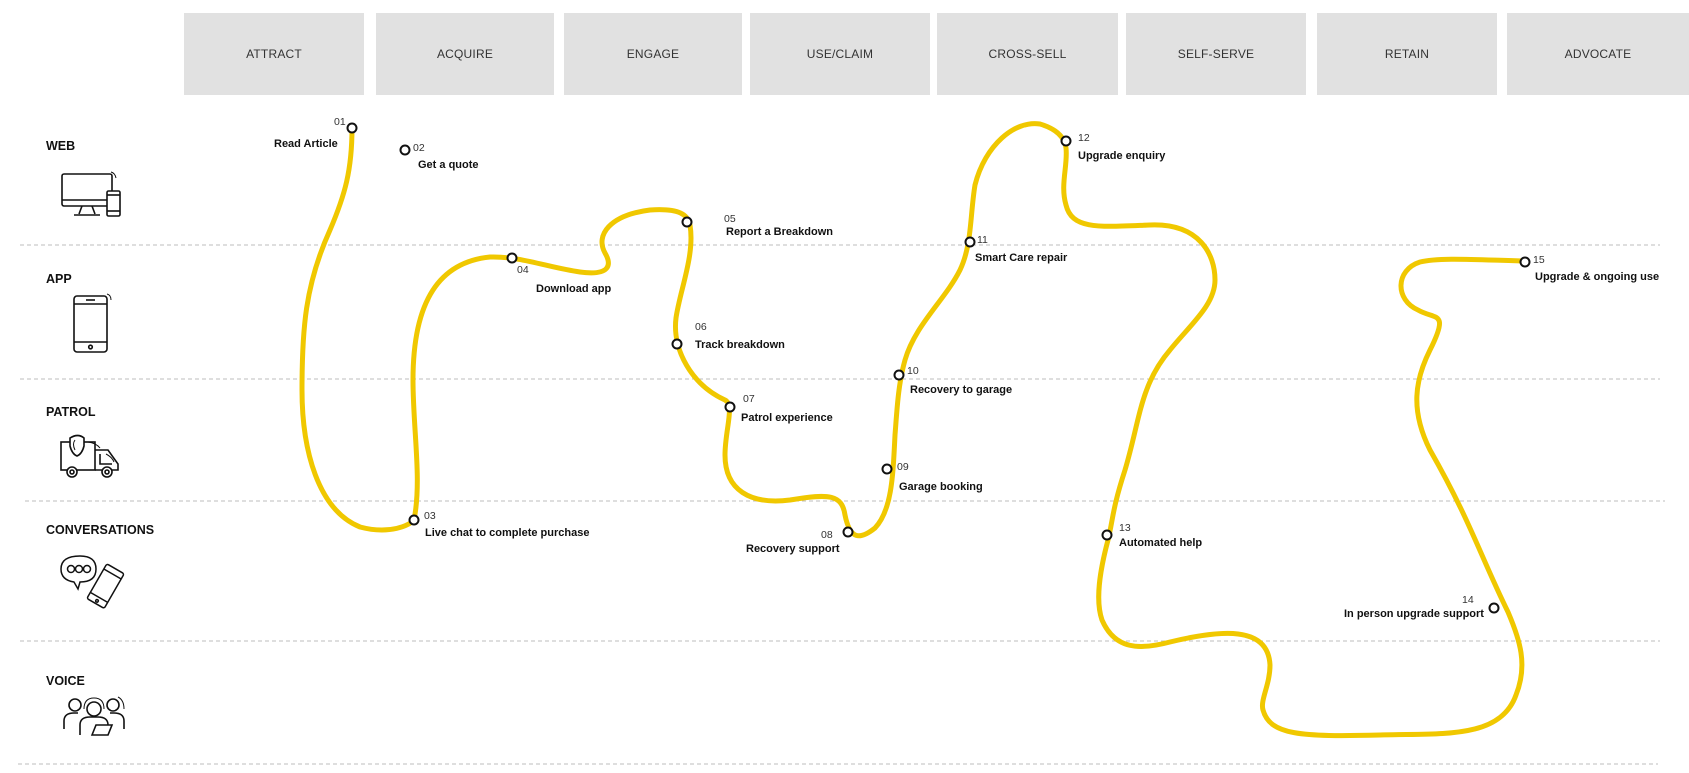  Describe the element at coordinates (779, 232) in the screenshot. I see `step-label: Report a Breakdown` at that location.